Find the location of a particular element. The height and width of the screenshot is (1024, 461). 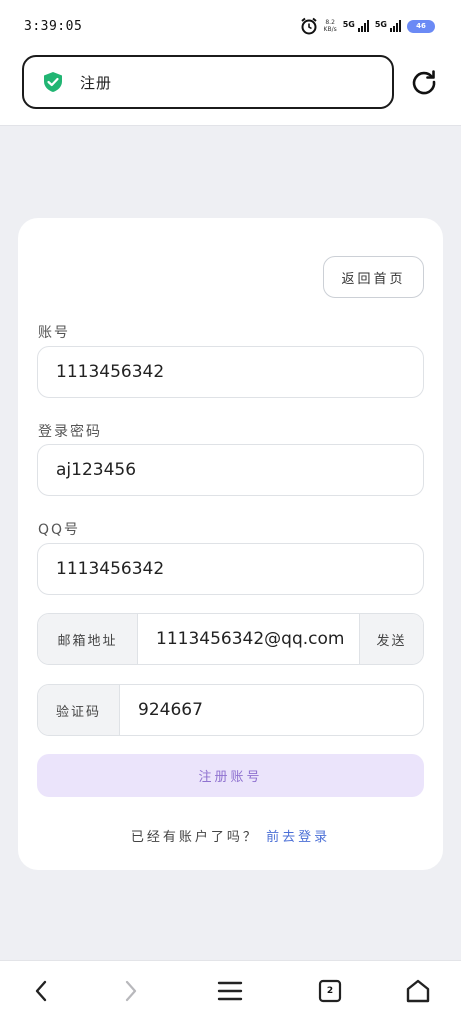

chevron-right-icon is located at coordinates (131, 991).